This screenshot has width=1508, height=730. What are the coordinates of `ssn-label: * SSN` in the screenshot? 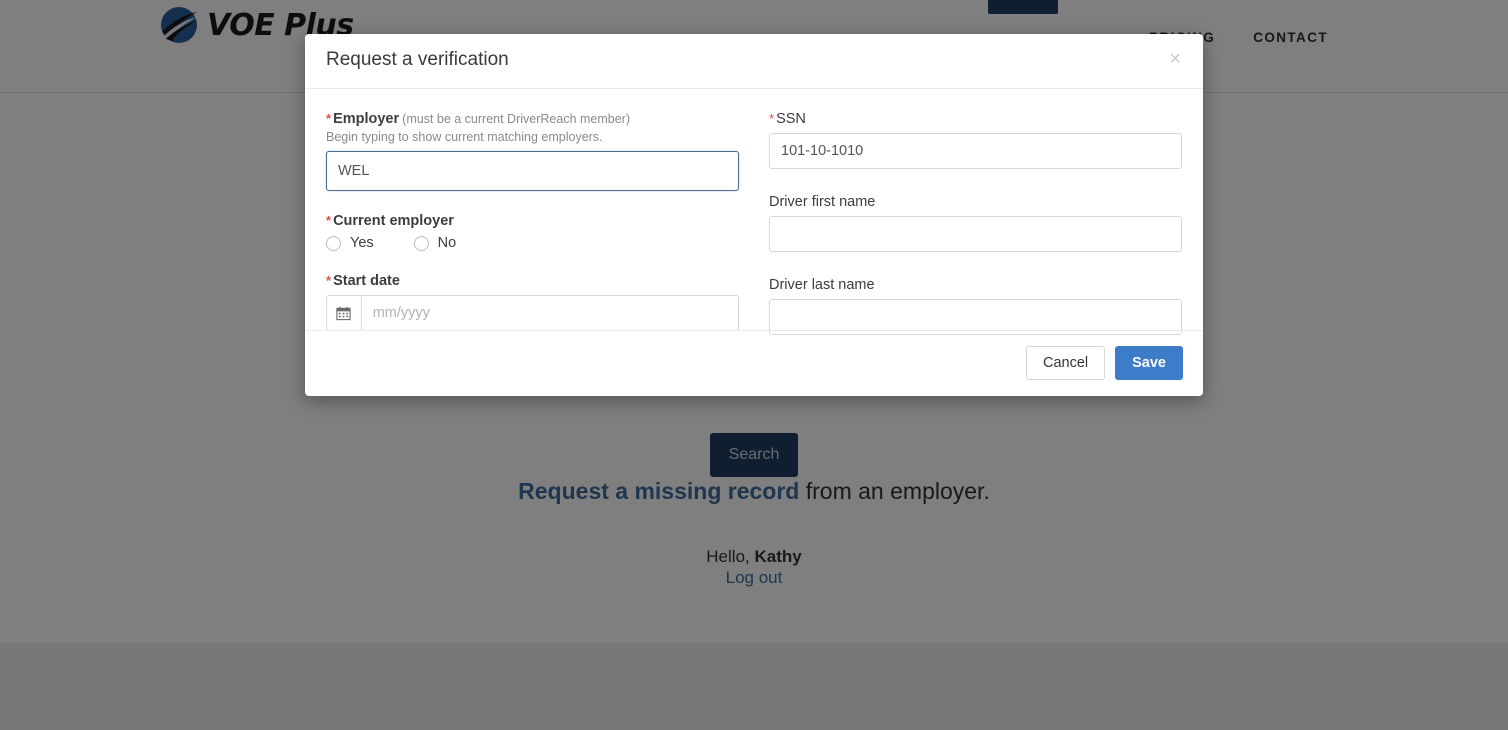 It's located at (975, 119).